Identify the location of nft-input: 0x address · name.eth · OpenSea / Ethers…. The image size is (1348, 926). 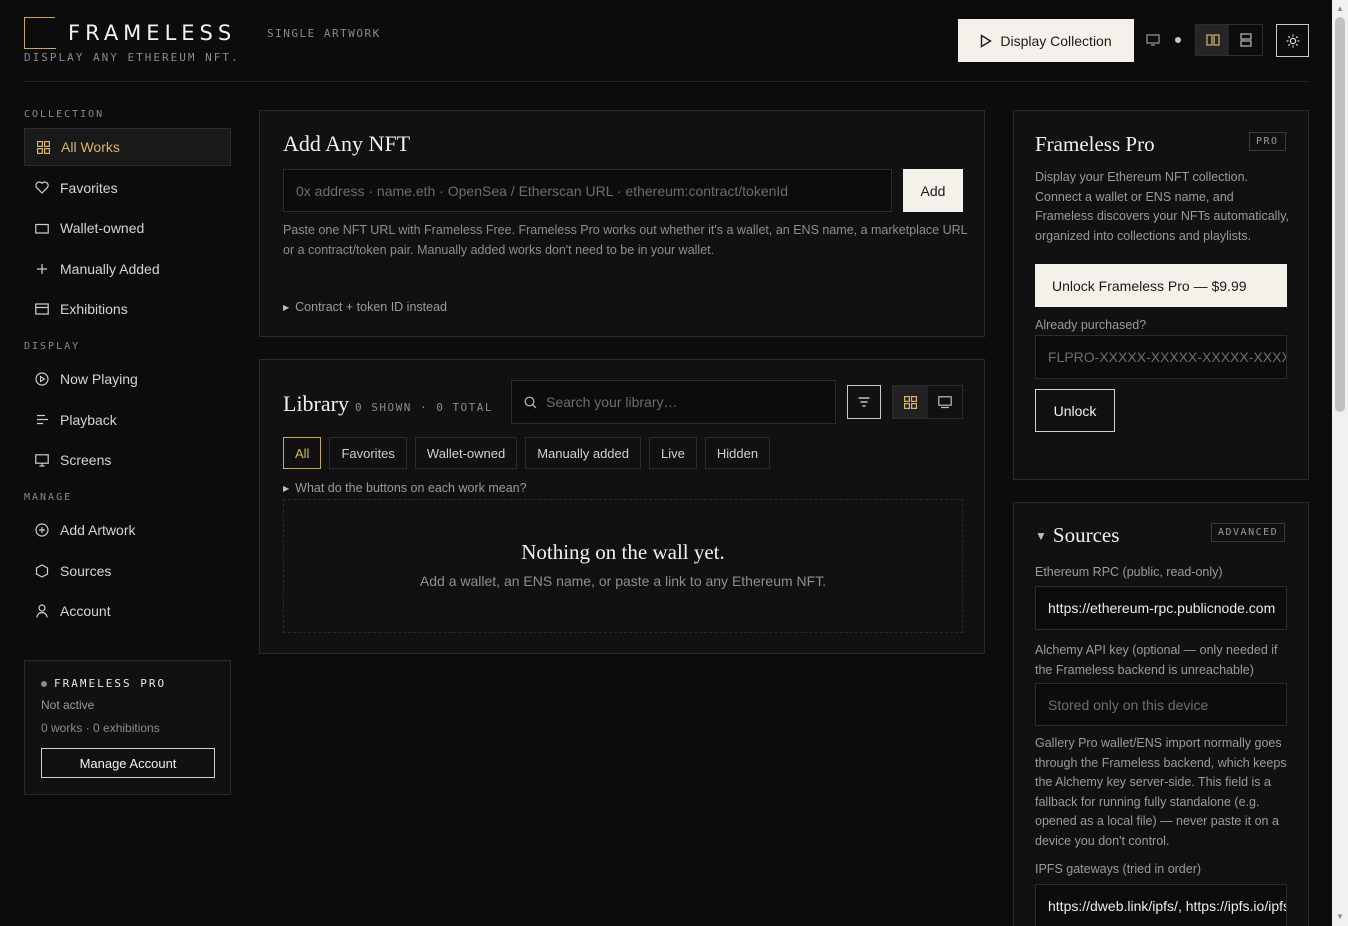
(587, 190).